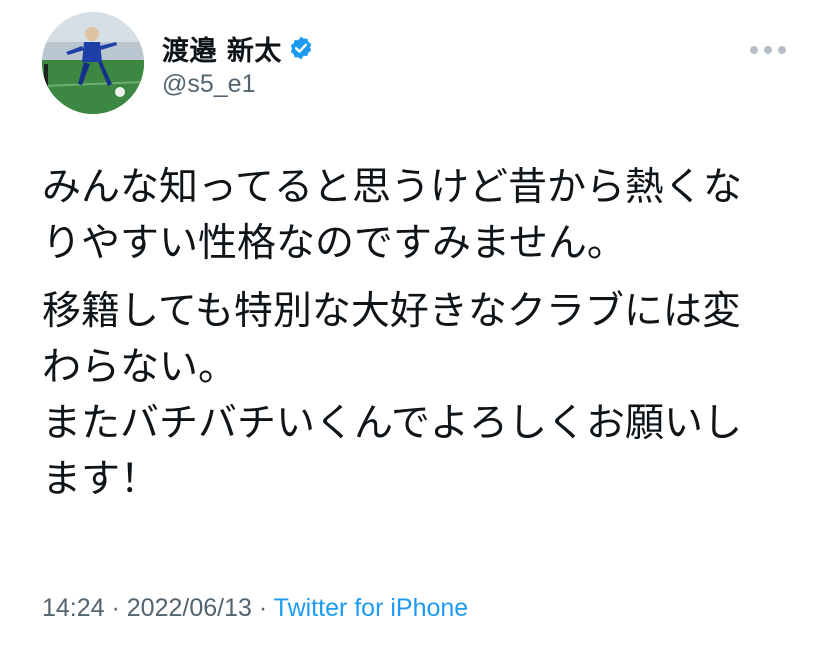 This screenshot has width=828, height=648. What do you see at coordinates (238, 84) in the screenshot?
I see `user-handle: @s5_e1` at bounding box center [238, 84].